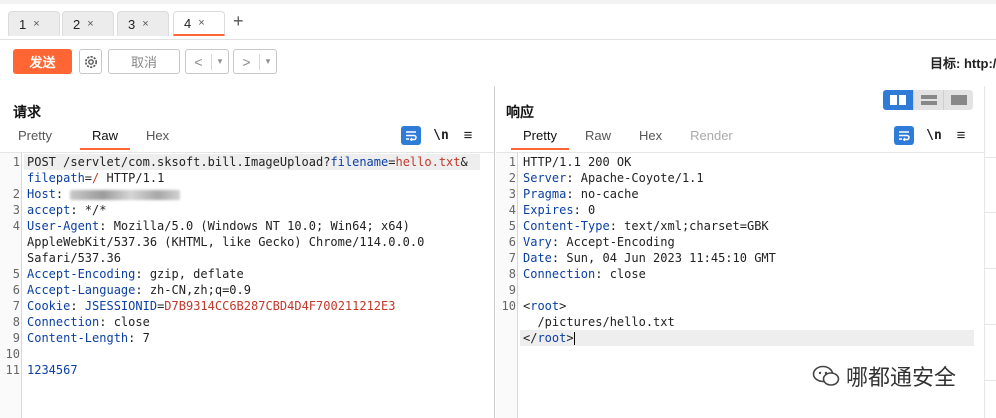 The height and width of the screenshot is (418, 996). Describe the element at coordinates (240, 210) in the screenshot. I see `code-line: 3 accept: */*` at that location.